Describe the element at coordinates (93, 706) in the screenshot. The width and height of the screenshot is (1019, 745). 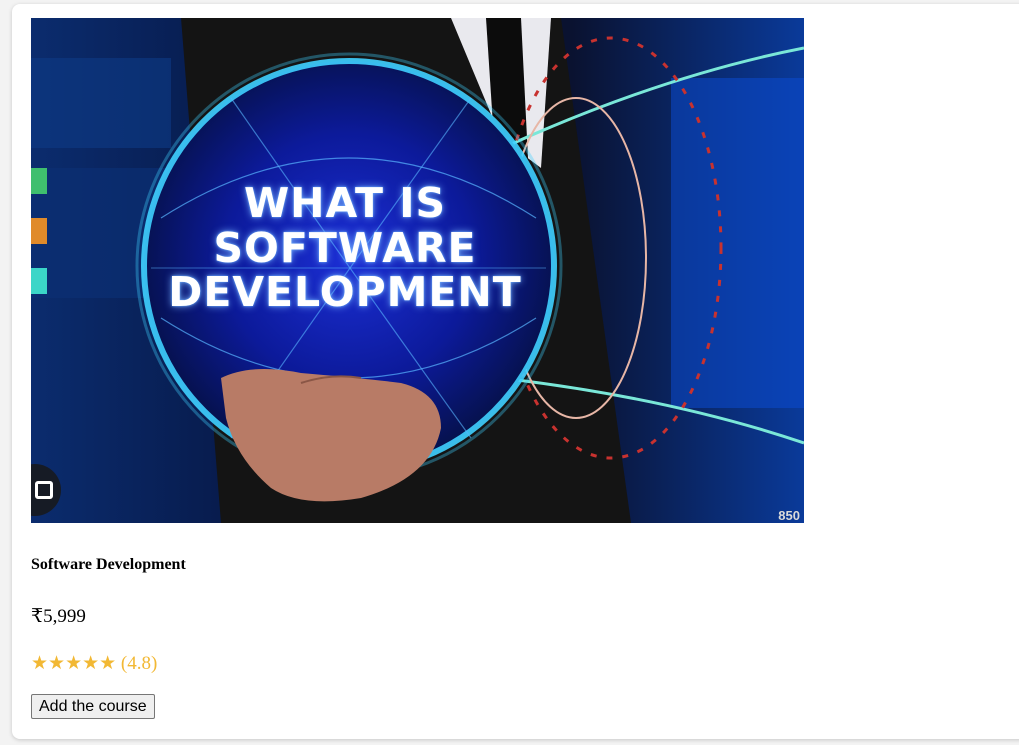
I see `add-course-button: Add the course` at that location.